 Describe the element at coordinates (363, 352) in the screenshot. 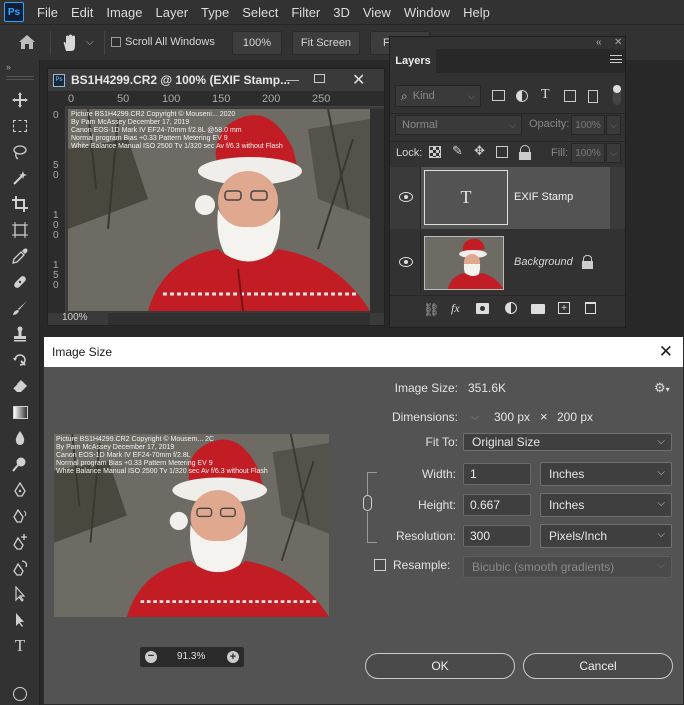

I see `dialog-title-bar: Image Size ✕` at that location.